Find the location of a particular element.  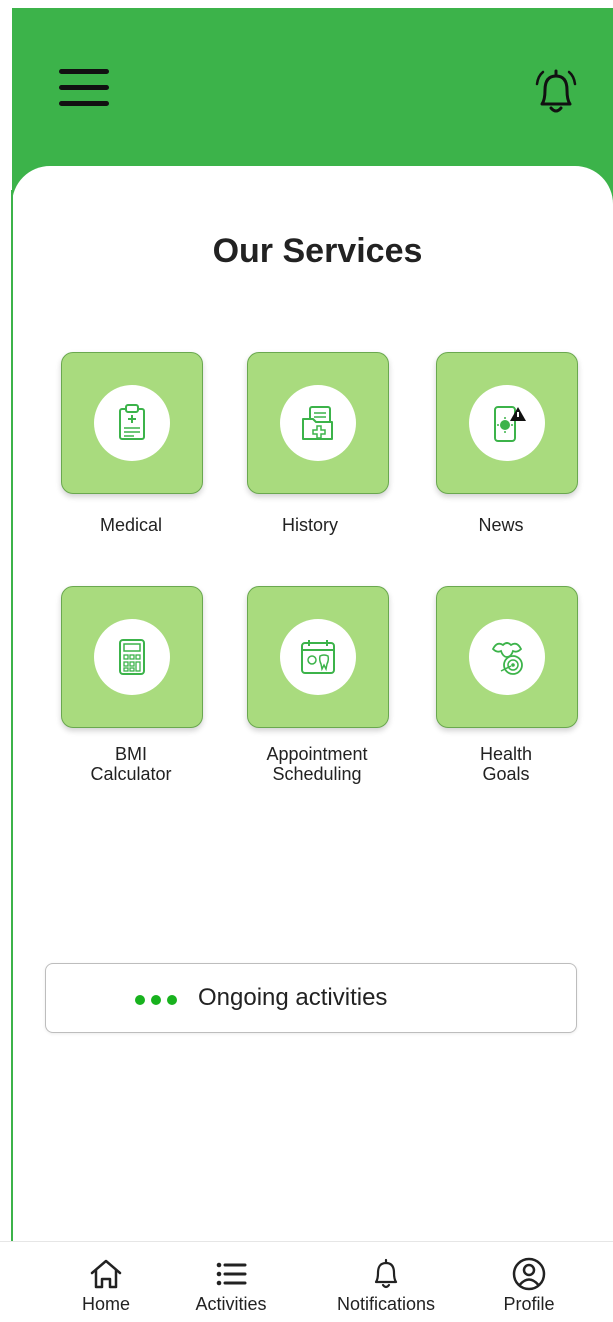

service-tile-medical is located at coordinates (132, 423).